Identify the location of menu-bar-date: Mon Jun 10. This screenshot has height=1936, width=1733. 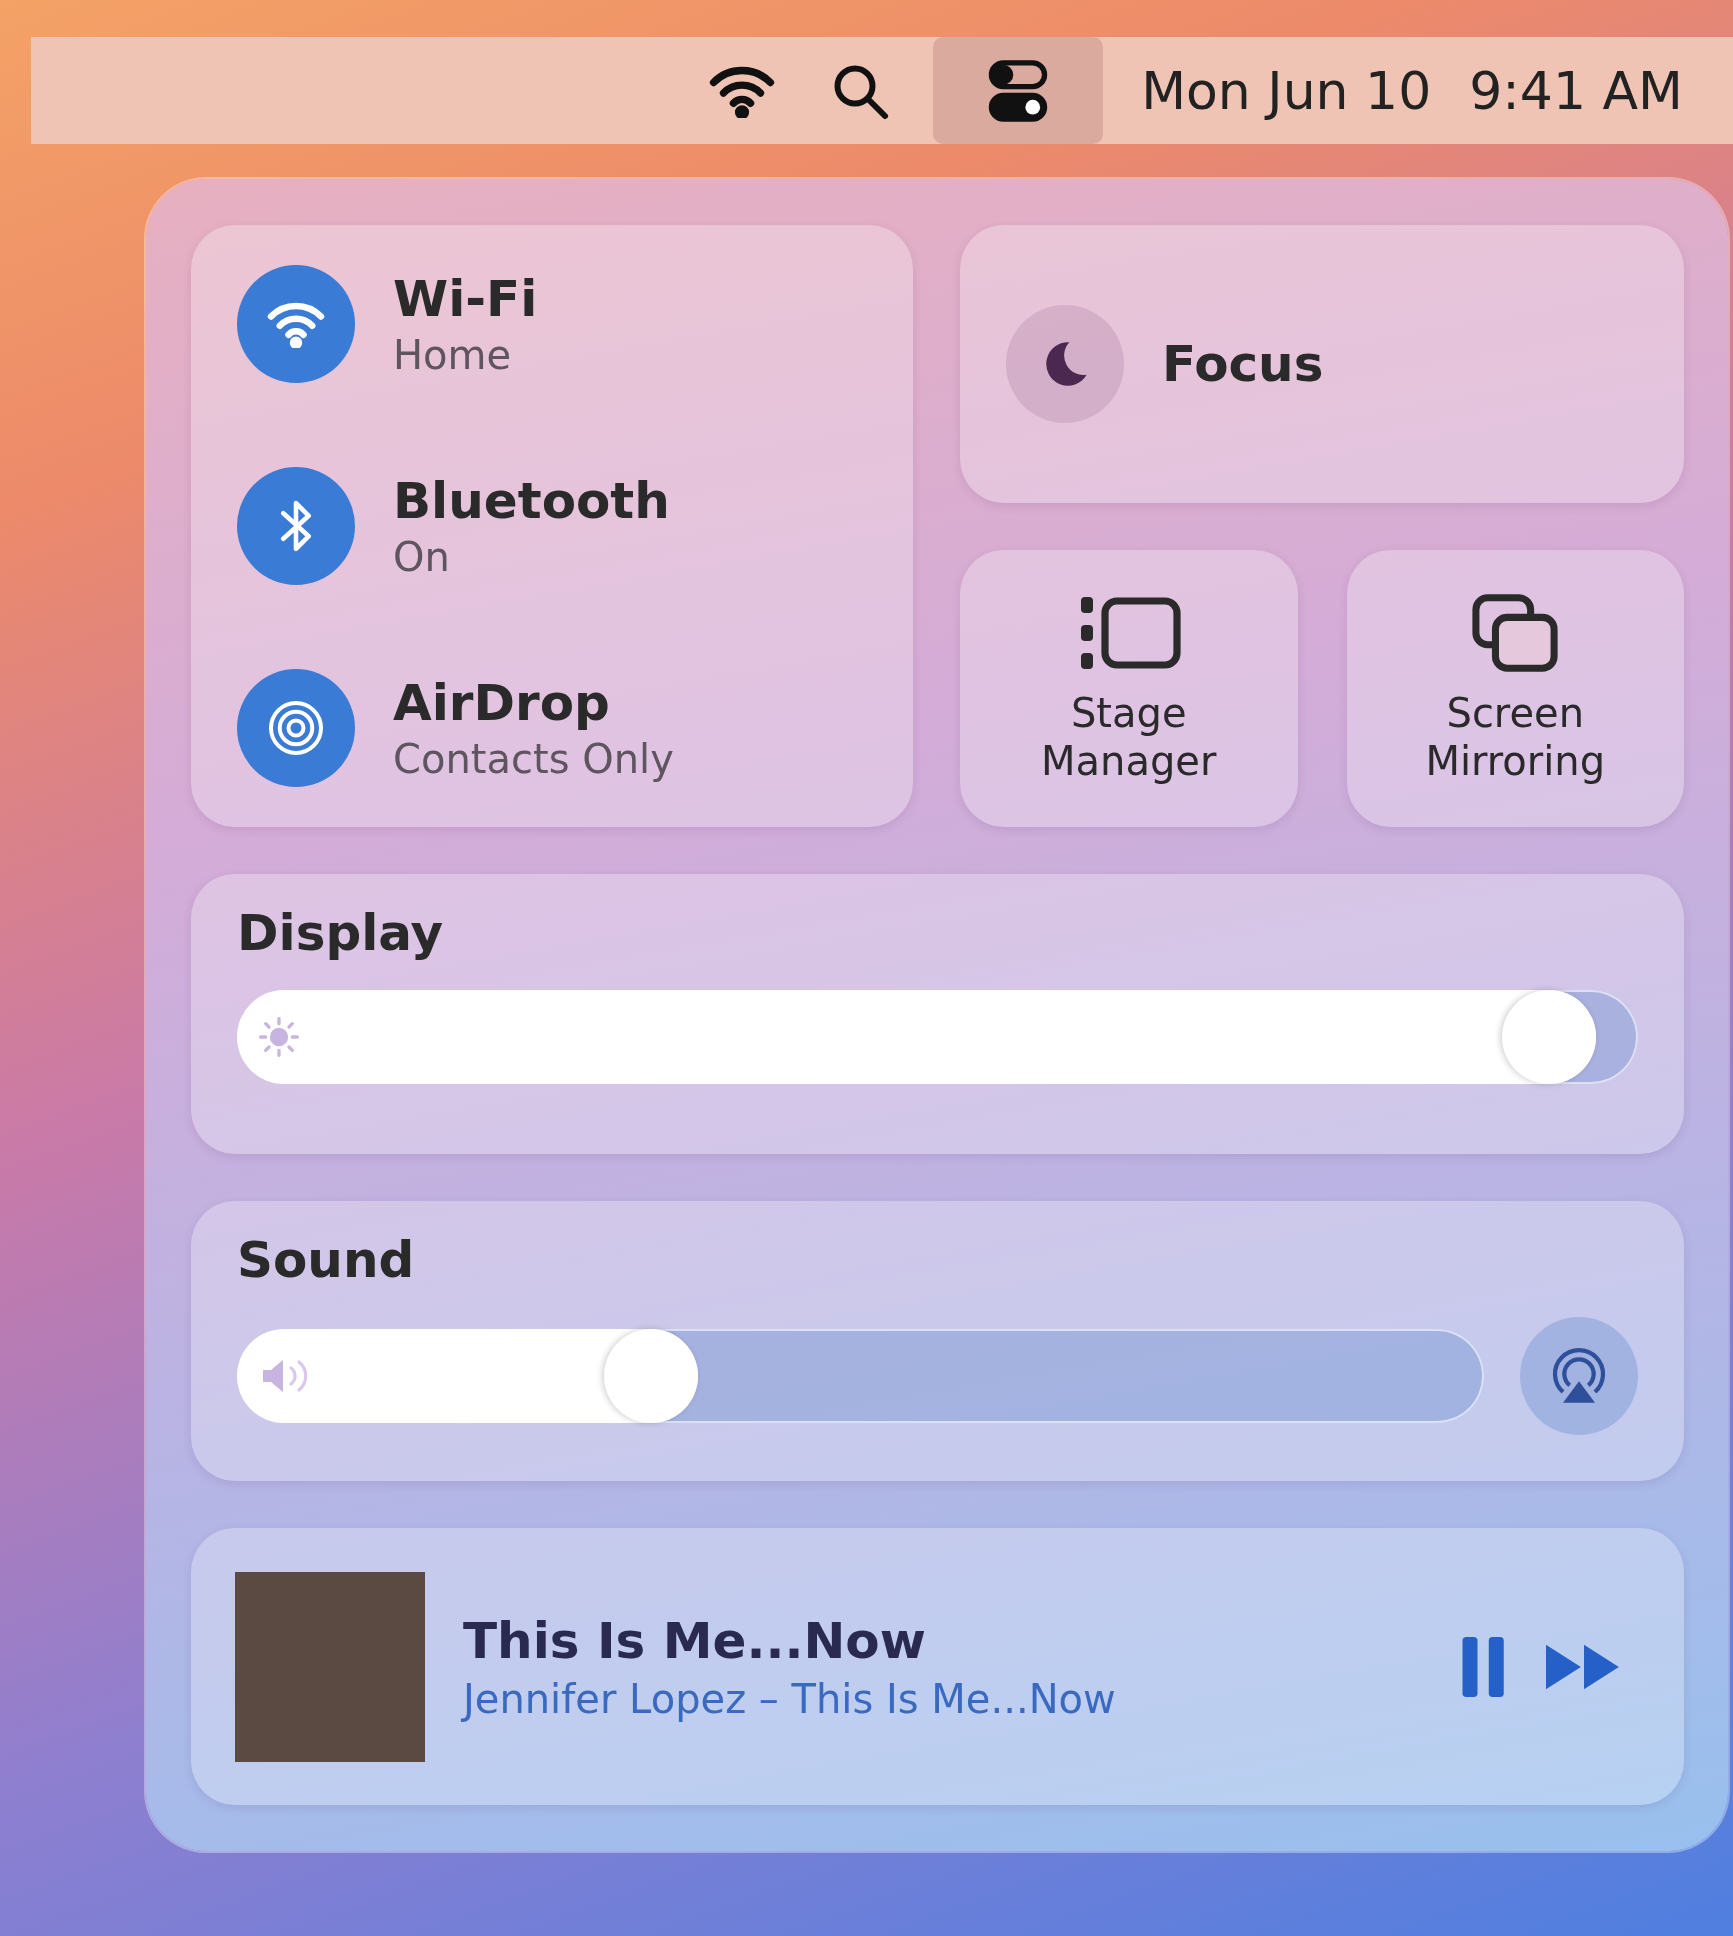
(1286, 90).